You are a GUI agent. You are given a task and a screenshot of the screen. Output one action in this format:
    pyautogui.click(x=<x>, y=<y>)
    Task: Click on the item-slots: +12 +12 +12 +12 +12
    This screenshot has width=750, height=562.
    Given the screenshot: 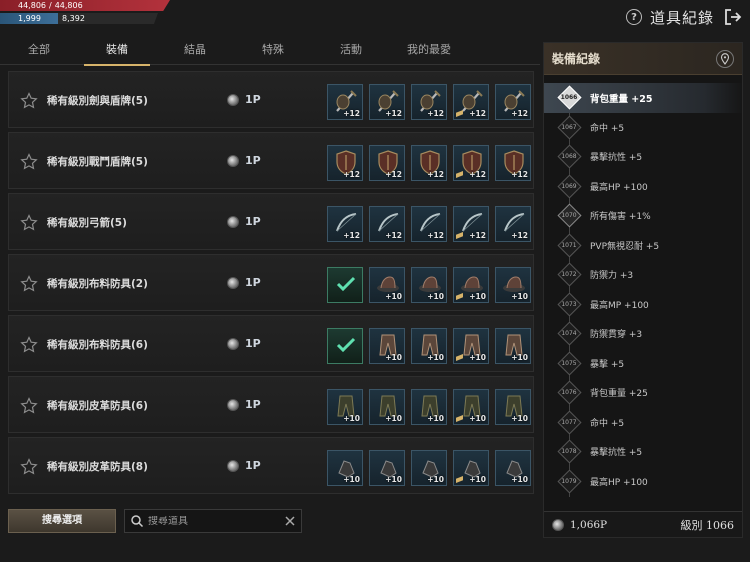 What is the action you would take?
    pyautogui.click(x=429, y=224)
    